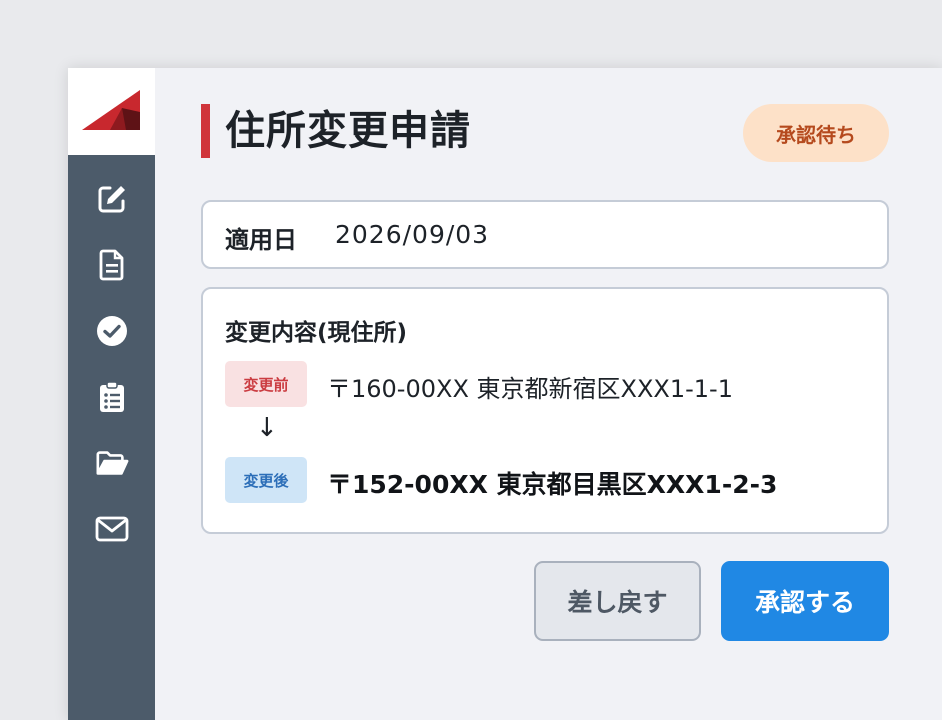 This screenshot has height=720, width=942. What do you see at coordinates (552, 484) in the screenshot?
I see `after-address: 〒152-00XX 東京都目黒区XXX1-2-3` at bounding box center [552, 484].